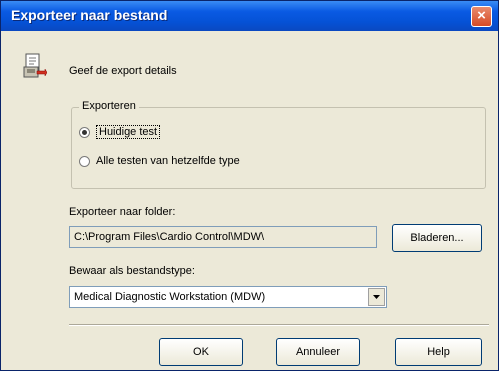  Describe the element at coordinates (249, 16) in the screenshot. I see `title-bar: Exporteer naar bestand ×` at that location.